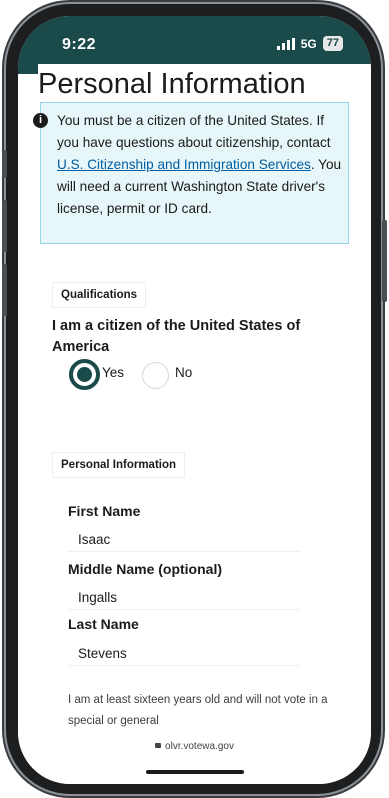  Describe the element at coordinates (384, 261) in the screenshot. I see `power-button` at that location.